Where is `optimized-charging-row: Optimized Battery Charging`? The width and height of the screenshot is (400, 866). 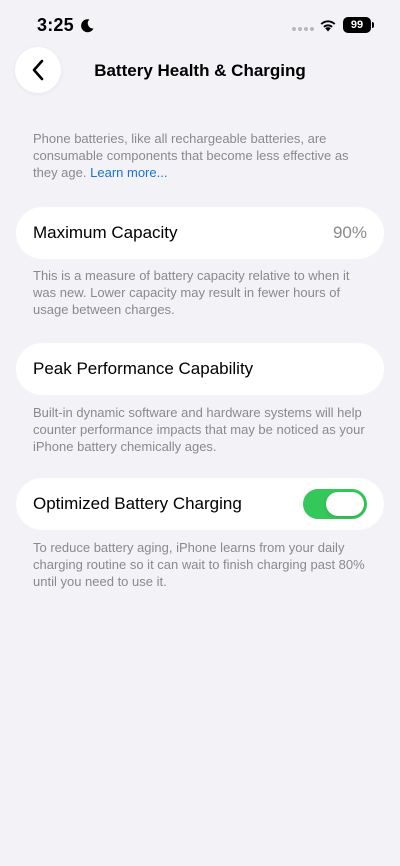 optimized-charging-row: Optimized Battery Charging is located at coordinates (200, 504).